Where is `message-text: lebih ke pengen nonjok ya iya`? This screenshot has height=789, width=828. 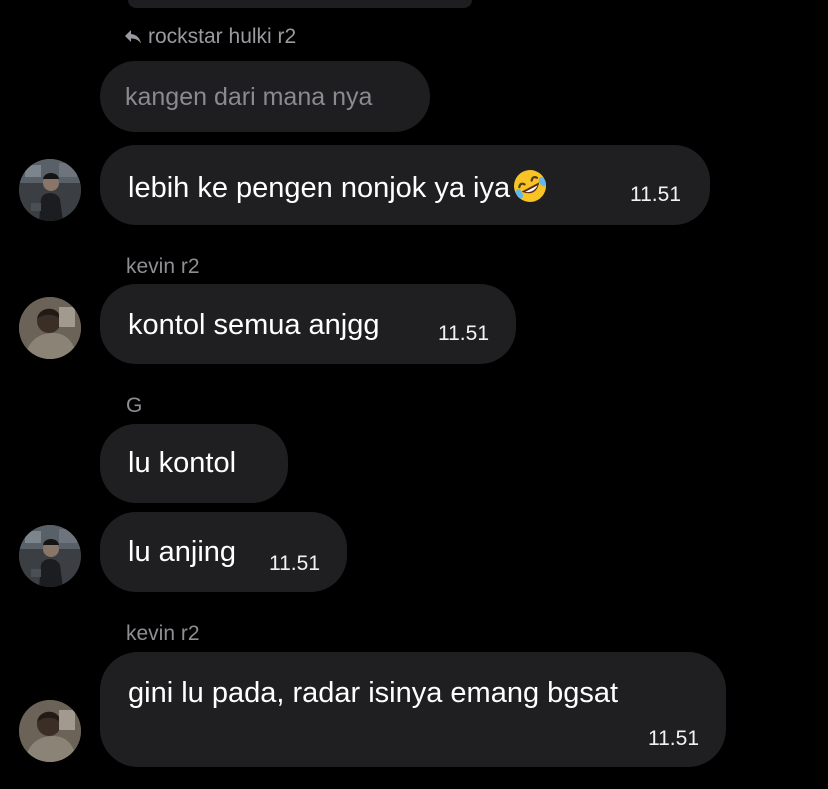
message-text: lebih ke pengen nonjok ya iya is located at coordinates (338, 186).